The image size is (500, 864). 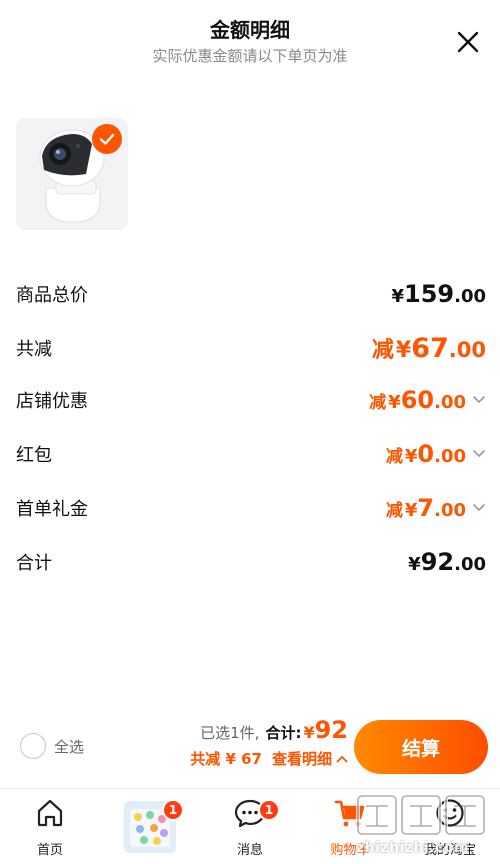 What do you see at coordinates (49, 850) in the screenshot?
I see `tab-home-label: 首页` at bounding box center [49, 850].